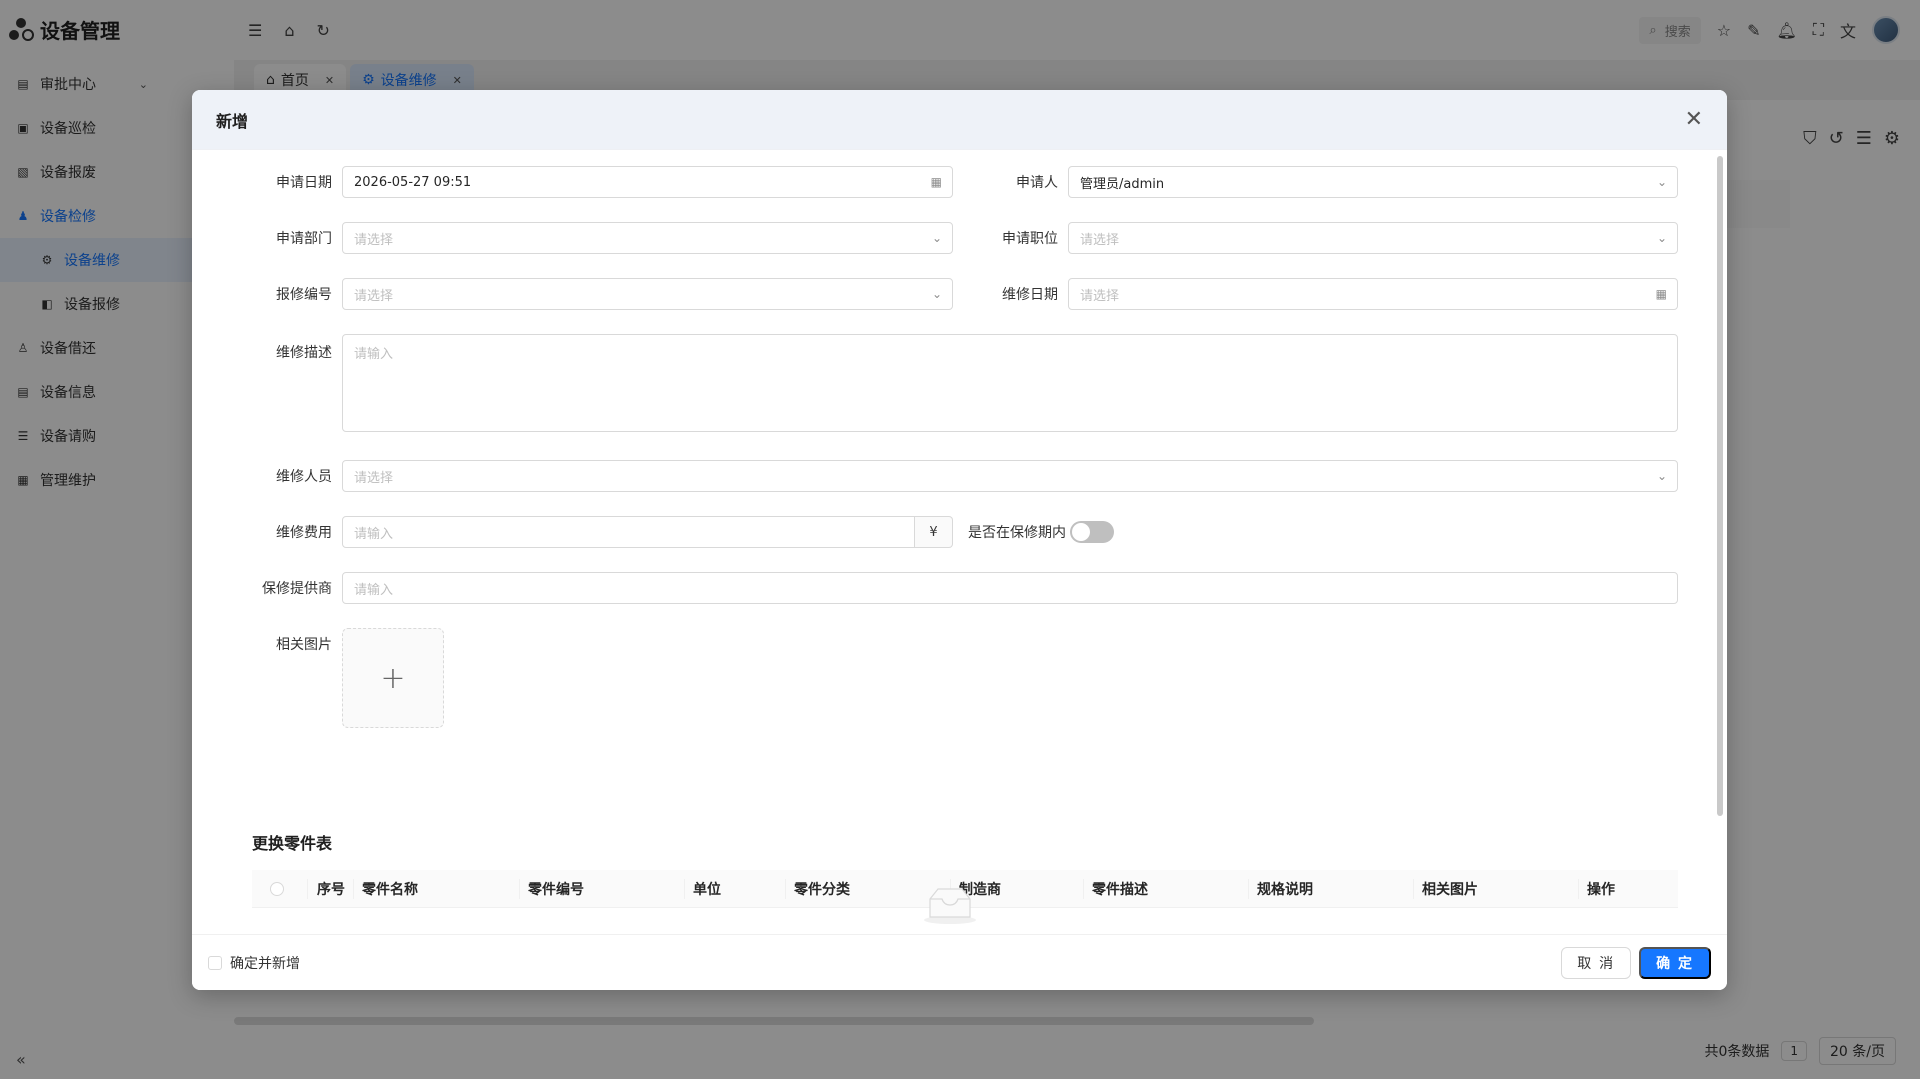 The width and height of the screenshot is (1920, 1079). What do you see at coordinates (1373, 238) in the screenshot?
I see `apply-position-select: 请选择 ⌄` at bounding box center [1373, 238].